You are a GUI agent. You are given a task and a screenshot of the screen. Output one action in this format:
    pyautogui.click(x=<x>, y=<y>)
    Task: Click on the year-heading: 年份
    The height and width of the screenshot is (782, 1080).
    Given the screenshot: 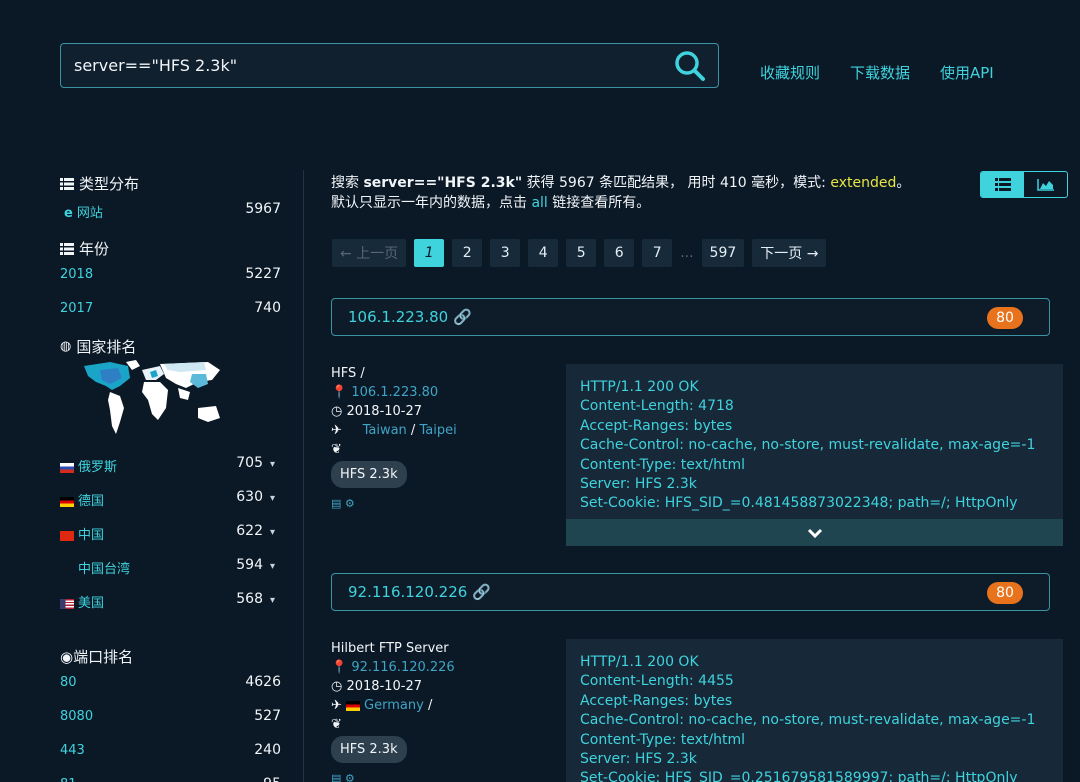 What is the action you would take?
    pyautogui.click(x=84, y=248)
    